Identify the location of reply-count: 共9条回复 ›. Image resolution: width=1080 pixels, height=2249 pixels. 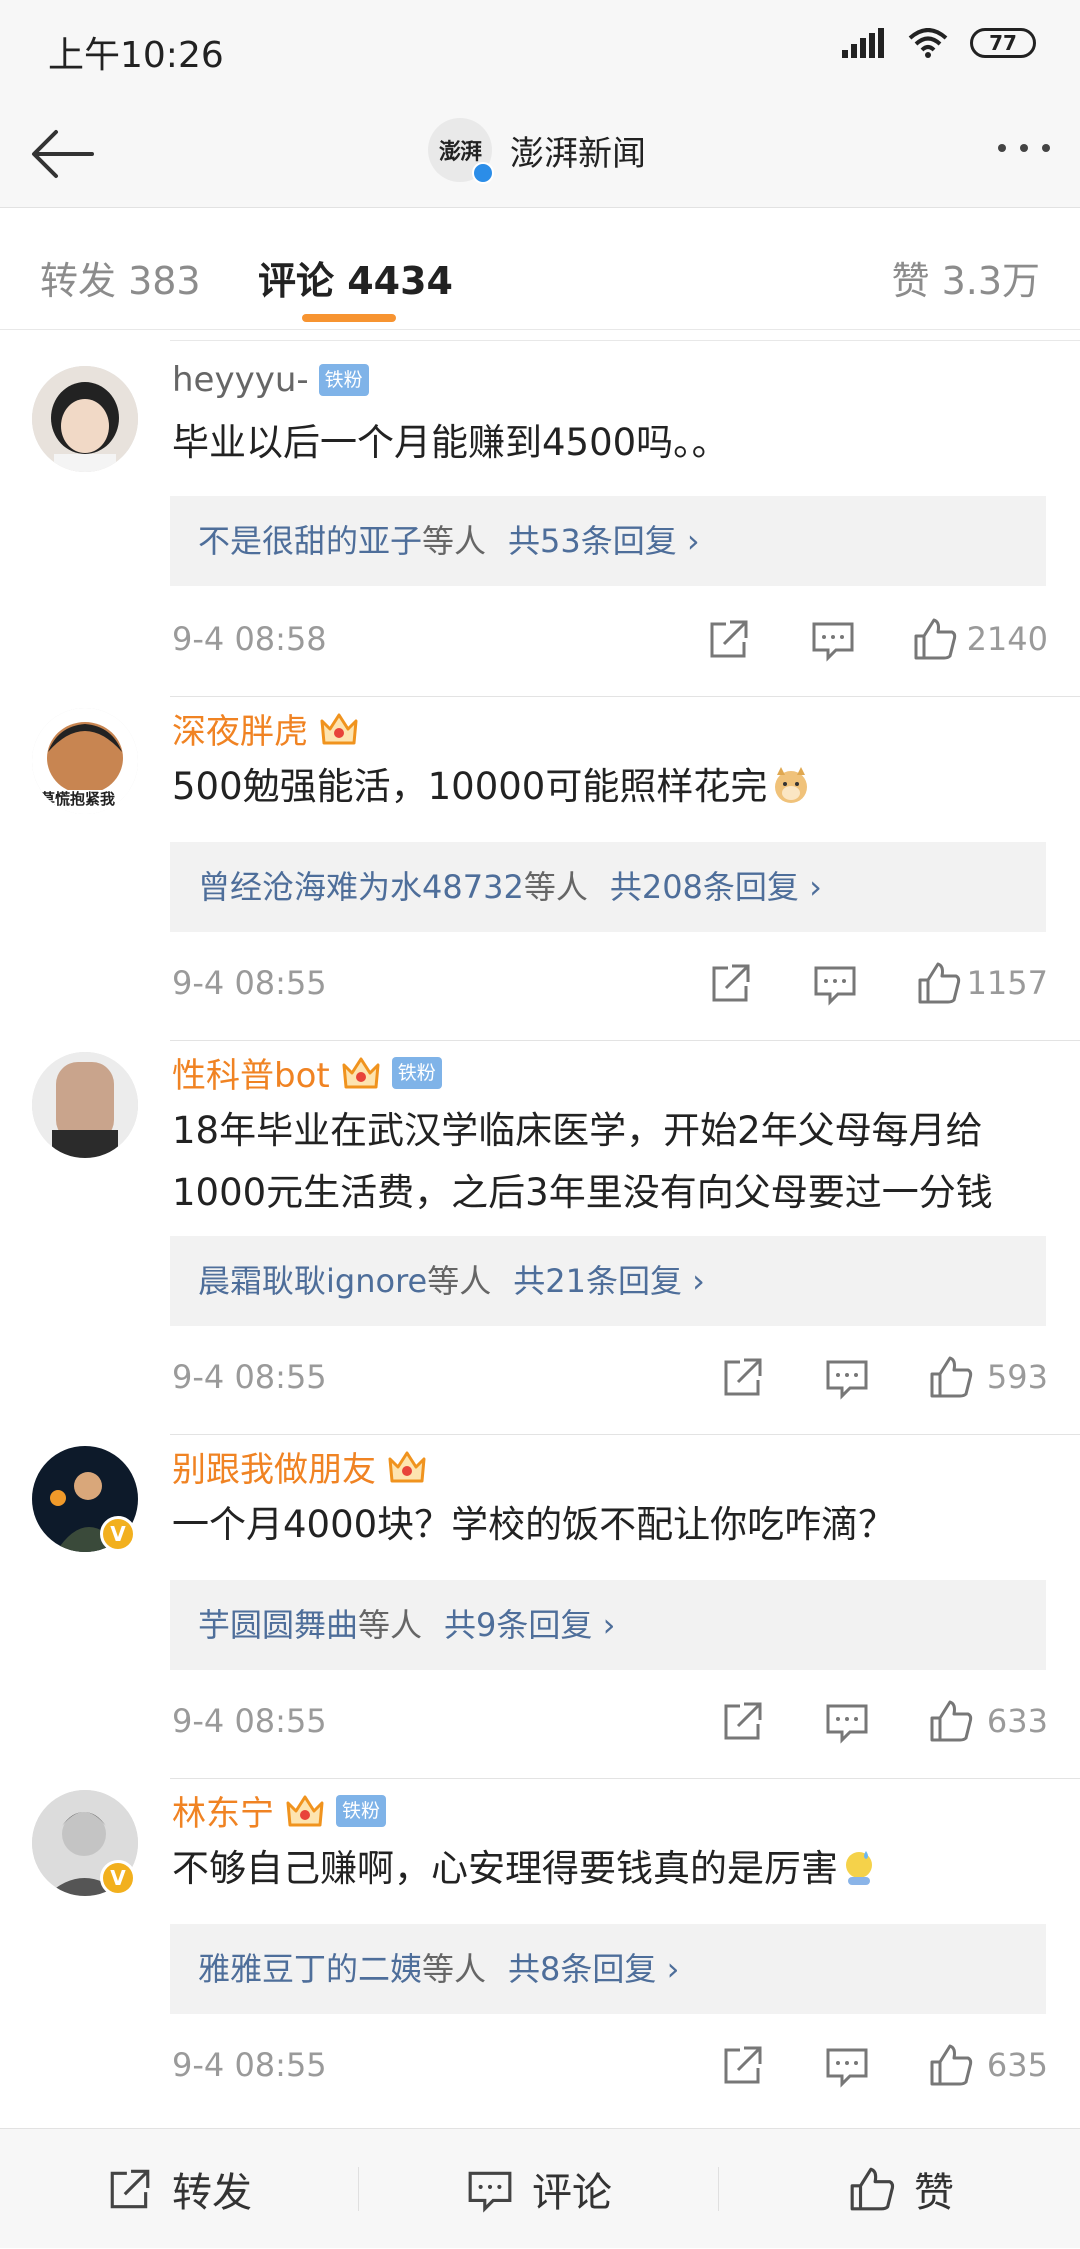
(529, 1625).